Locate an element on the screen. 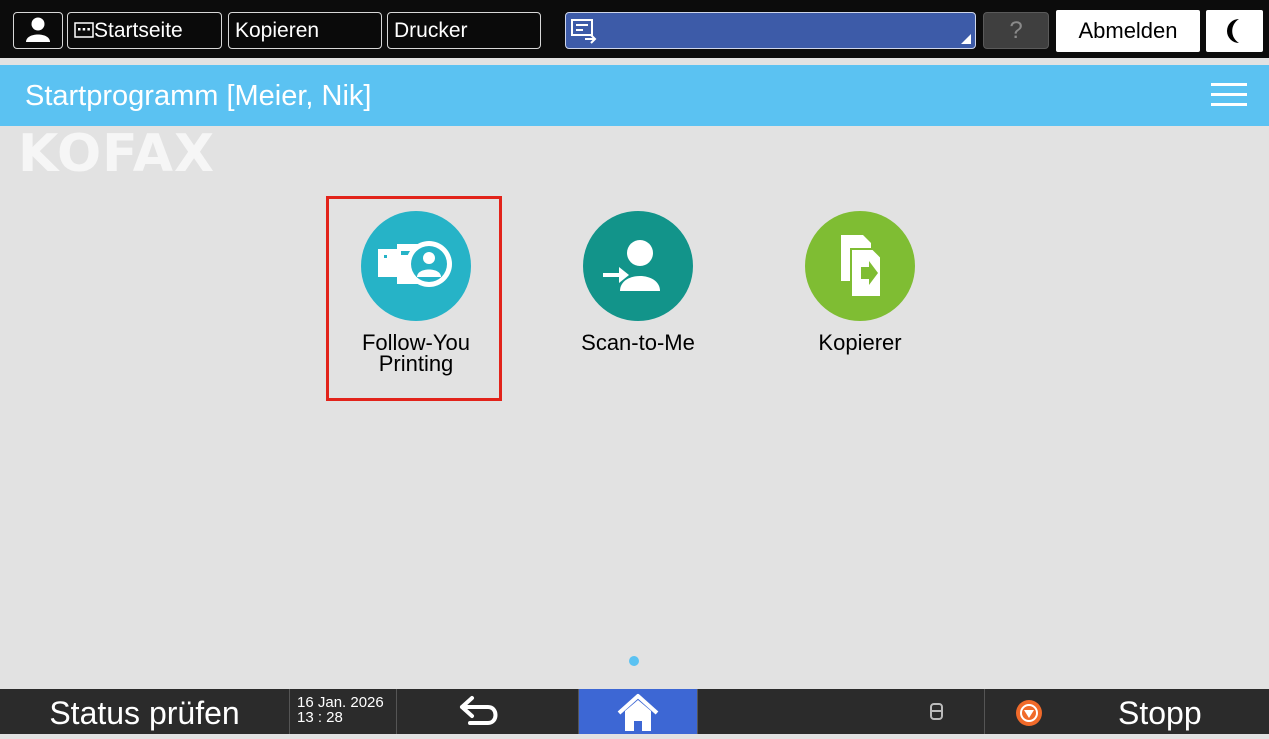 The image size is (1269, 739). application-switch-icon is located at coordinates (584, 31).